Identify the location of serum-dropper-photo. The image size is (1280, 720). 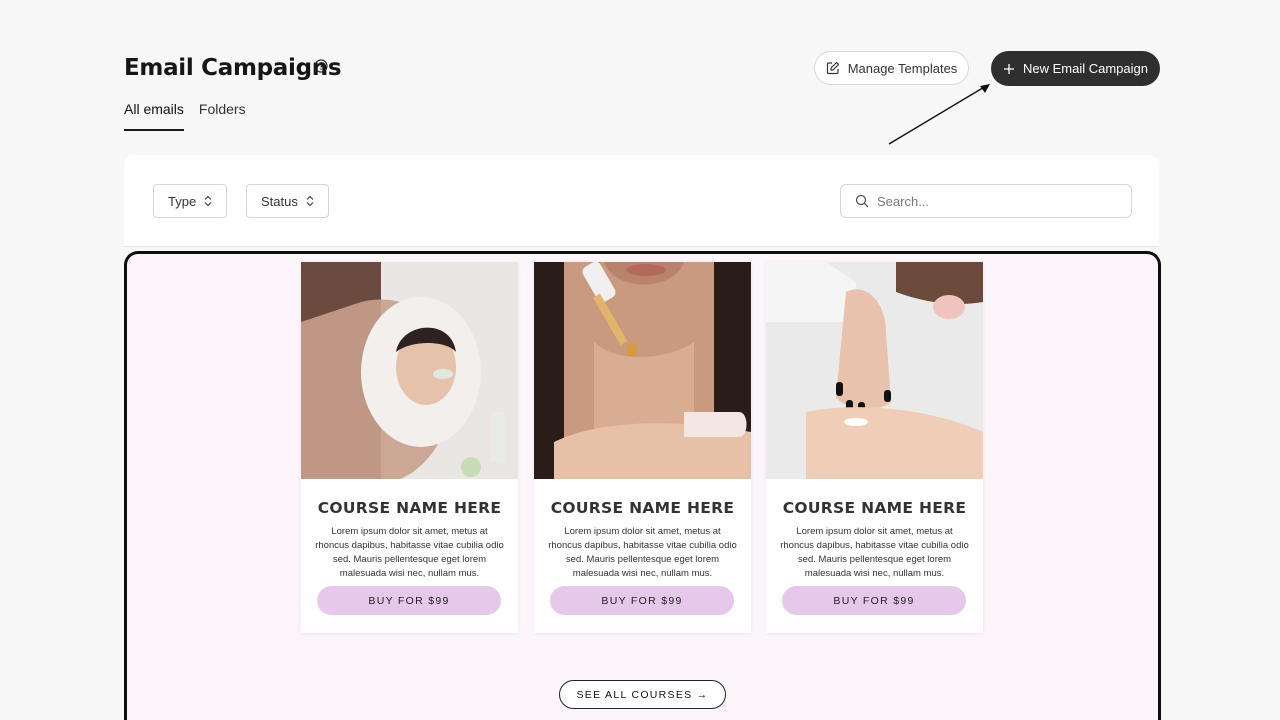
(642, 370).